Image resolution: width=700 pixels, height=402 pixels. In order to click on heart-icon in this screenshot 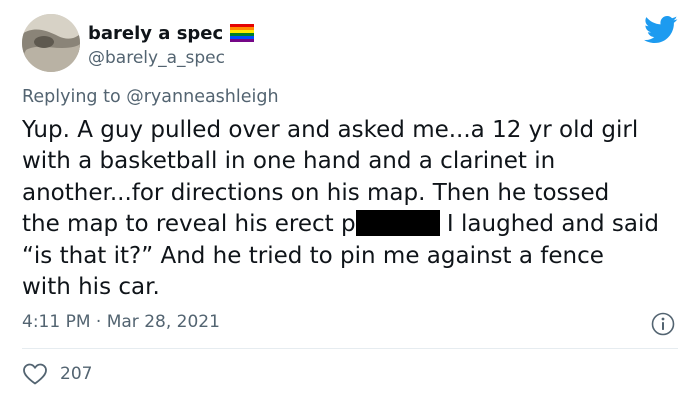, I will do `click(35, 374)`.